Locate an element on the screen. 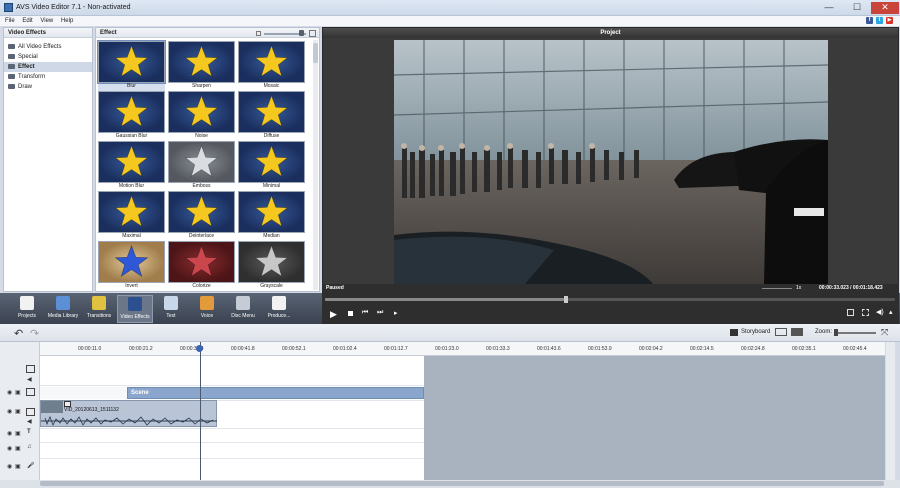 Image resolution: width=900 pixels, height=488 pixels. playback-status-bar: Paused 1x 00:00:33.023 / 00:01:18.423 is located at coordinates (610, 288).